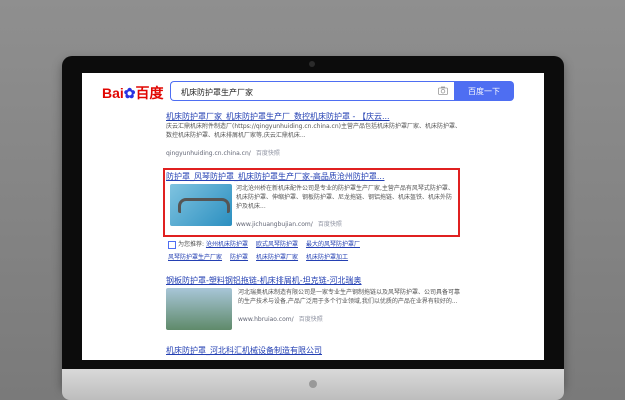  Describe the element at coordinates (443, 90) in the screenshot. I see `camera-icon` at that location.